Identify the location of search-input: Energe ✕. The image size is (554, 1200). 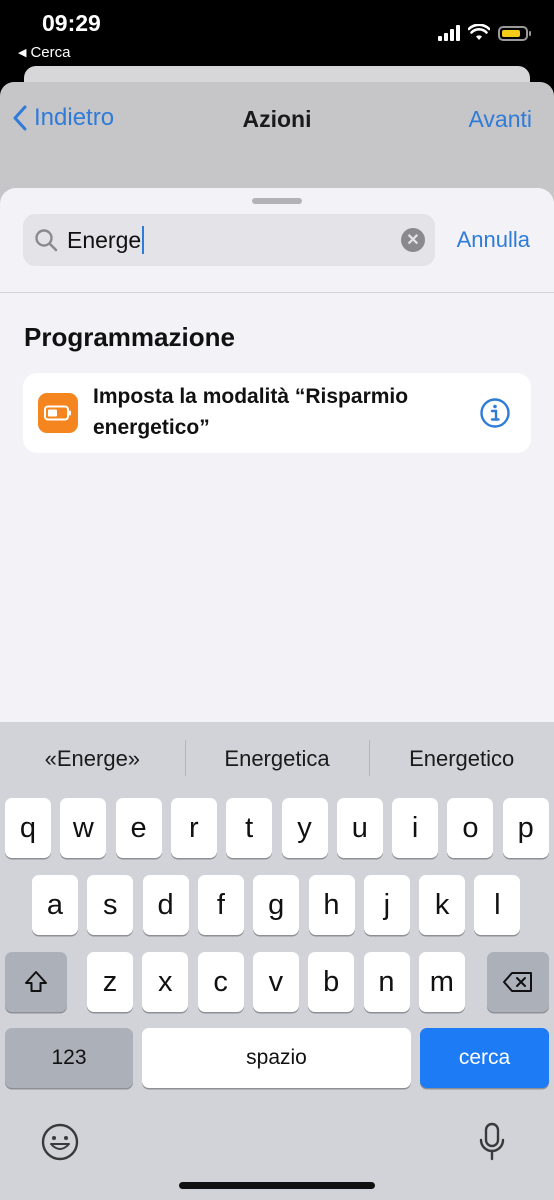
(229, 240).